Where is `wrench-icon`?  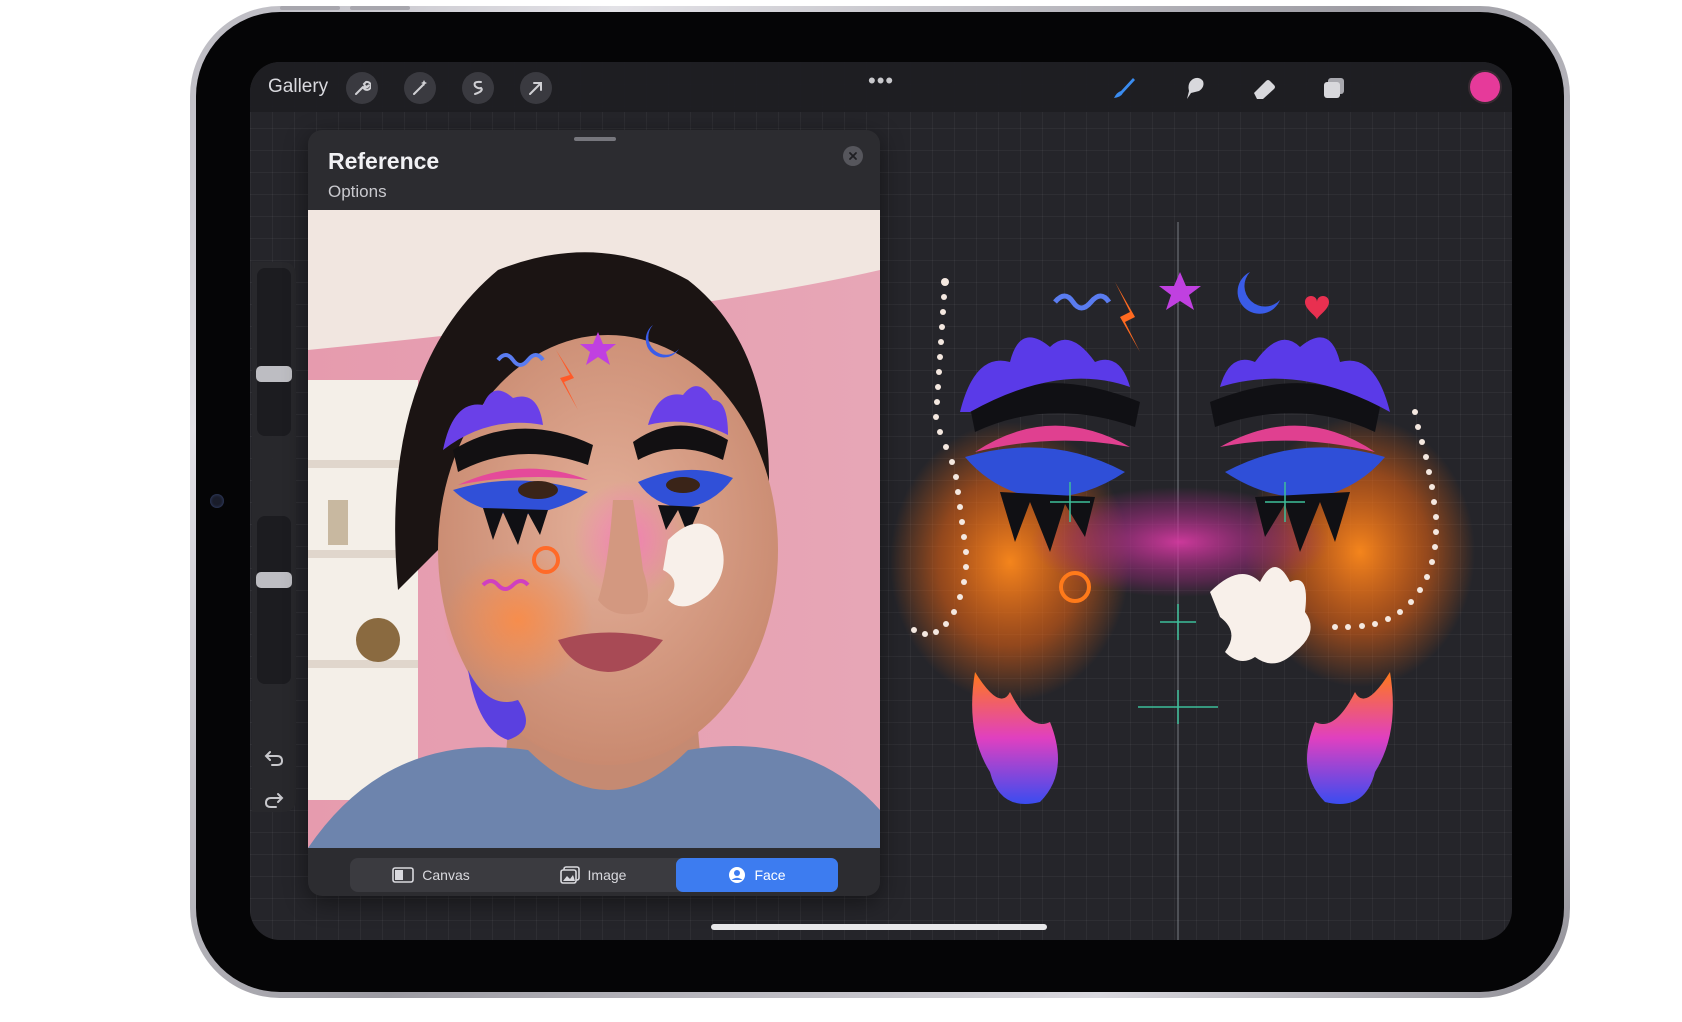 wrench-icon is located at coordinates (362, 88).